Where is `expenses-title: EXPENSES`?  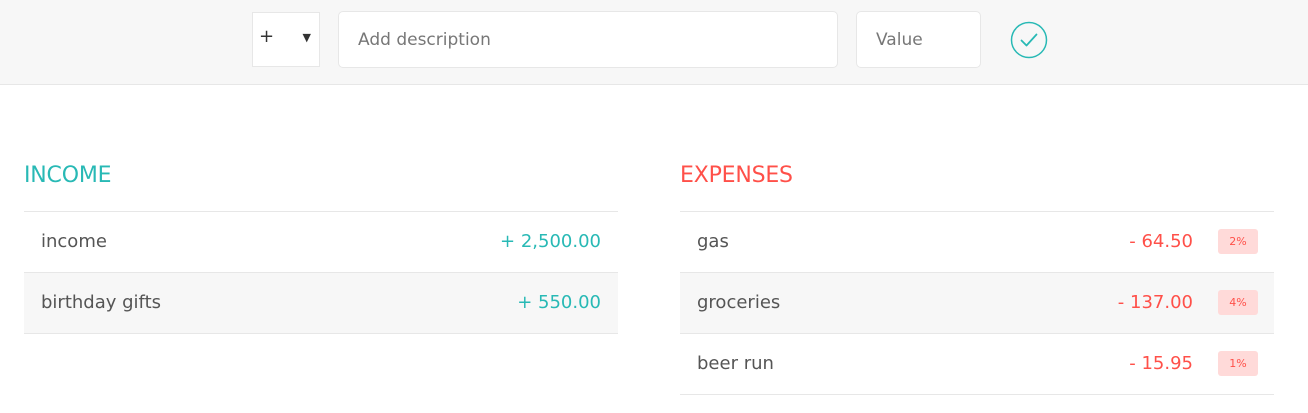 expenses-title: EXPENSES is located at coordinates (736, 175).